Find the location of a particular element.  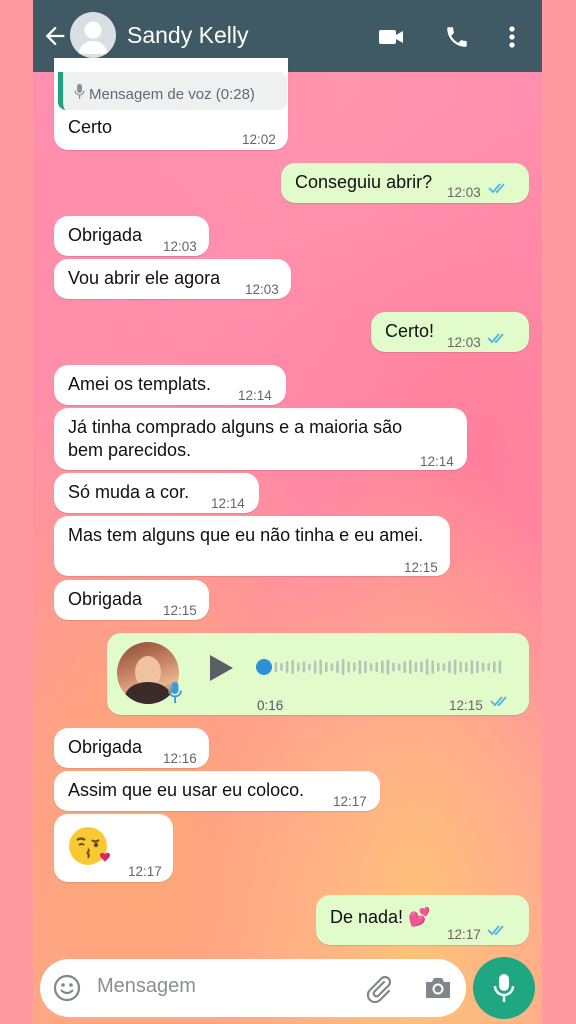

contact-avatar is located at coordinates (93, 35).